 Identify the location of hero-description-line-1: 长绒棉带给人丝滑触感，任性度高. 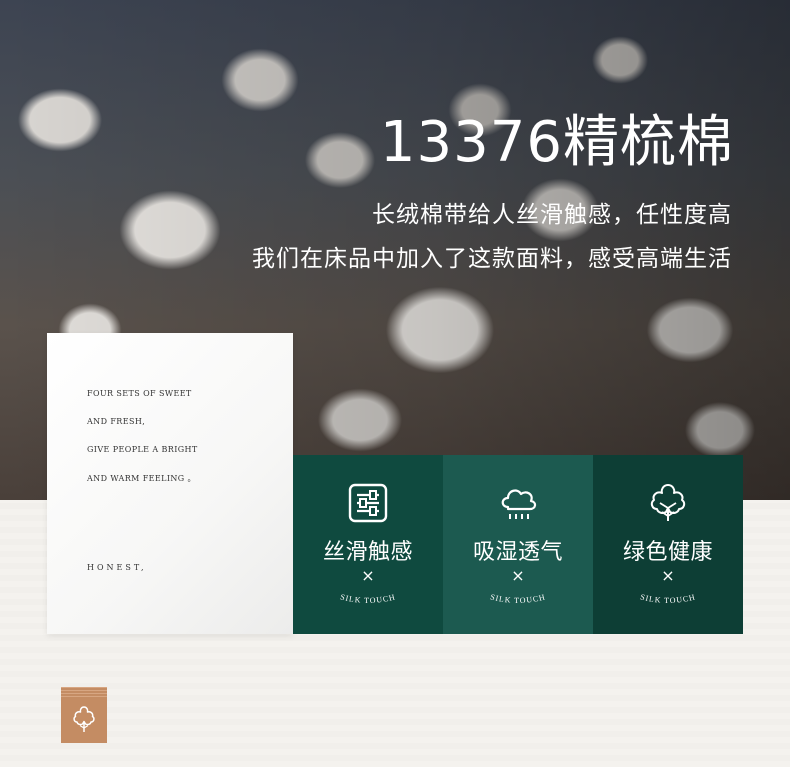
(552, 215).